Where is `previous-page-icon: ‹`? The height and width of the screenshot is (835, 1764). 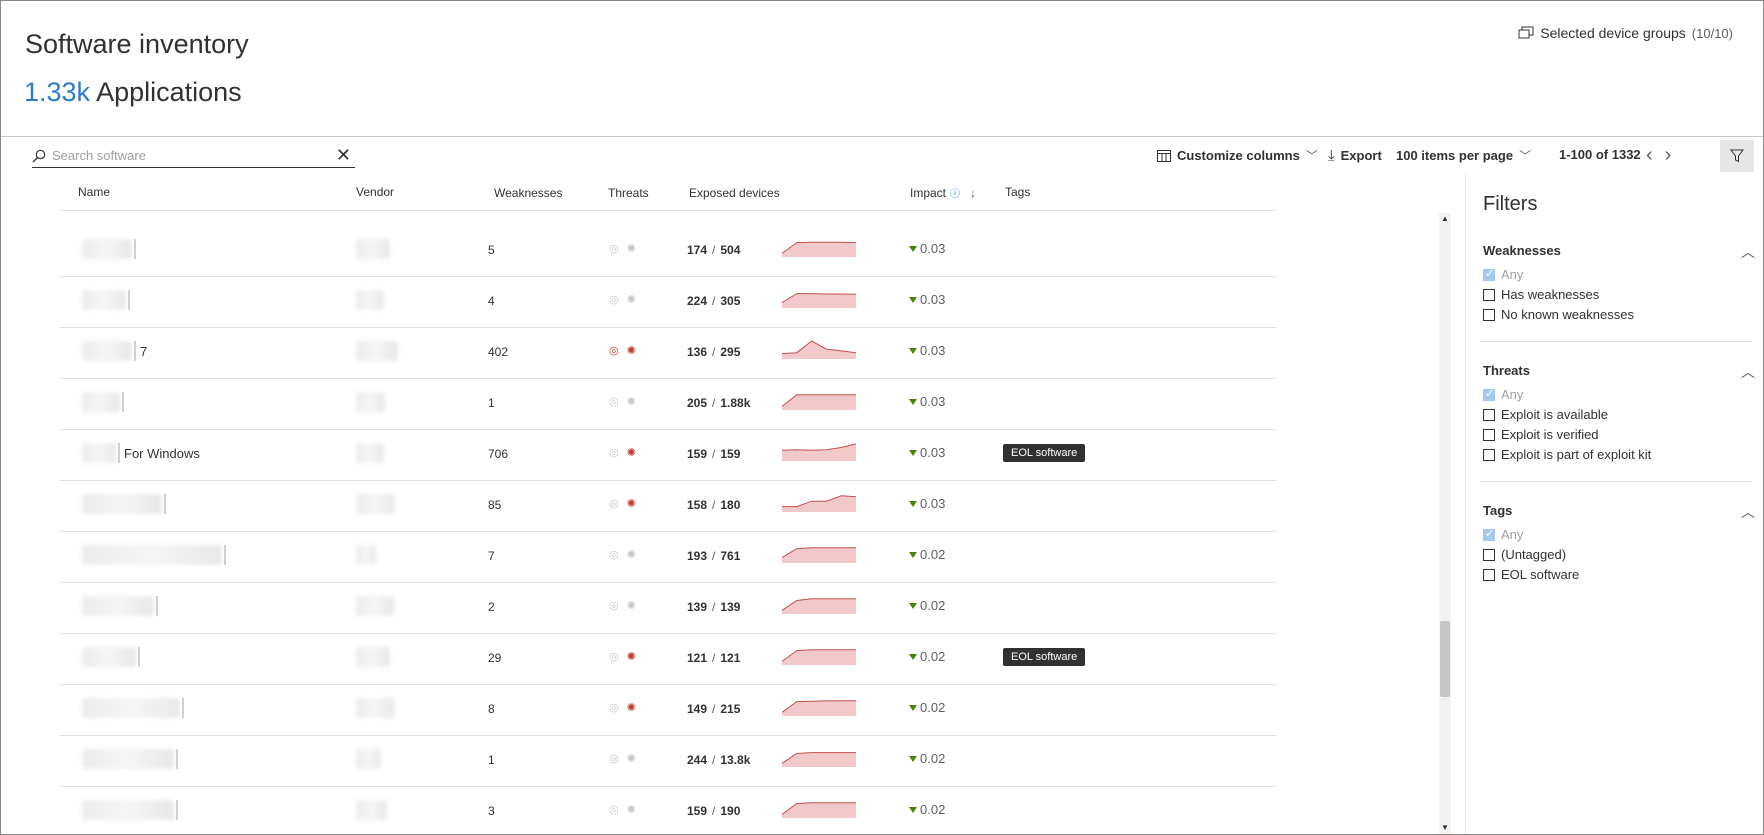 previous-page-icon: ‹ is located at coordinates (1649, 155).